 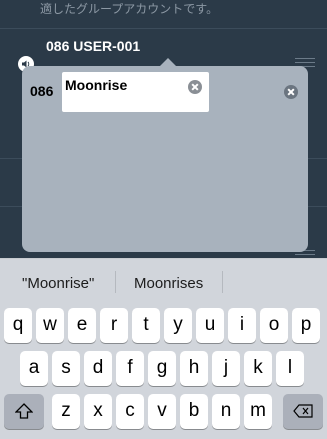 I want to click on delete-key, so click(x=303, y=411).